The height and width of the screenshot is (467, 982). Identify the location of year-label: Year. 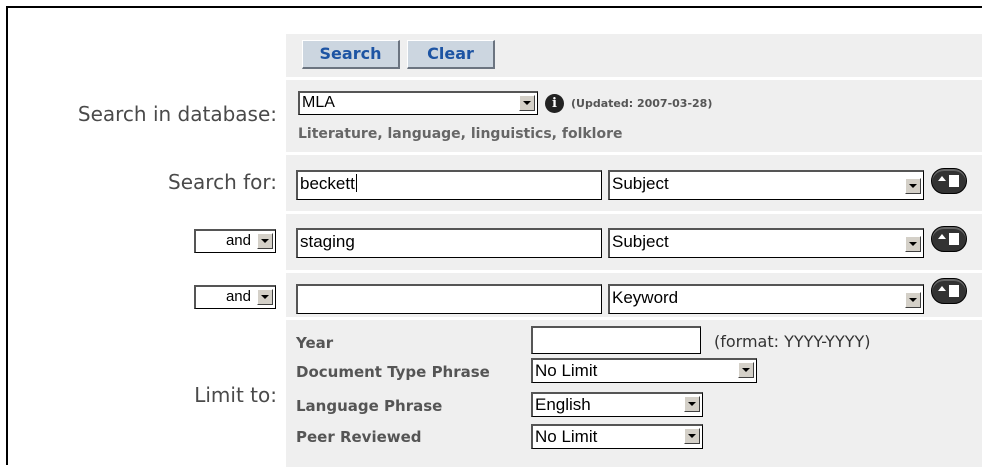
(315, 343).